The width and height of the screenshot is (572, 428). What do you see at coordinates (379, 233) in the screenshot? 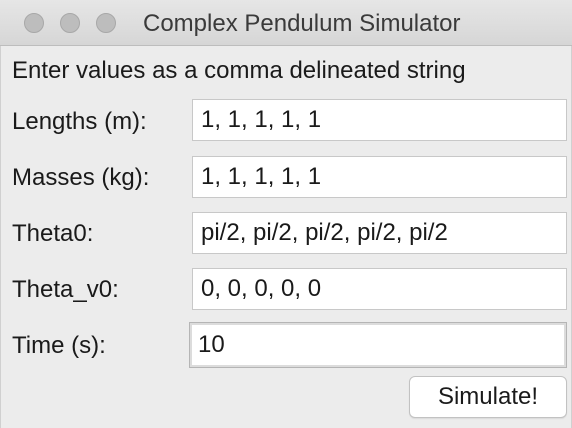
I see `theta0-input` at bounding box center [379, 233].